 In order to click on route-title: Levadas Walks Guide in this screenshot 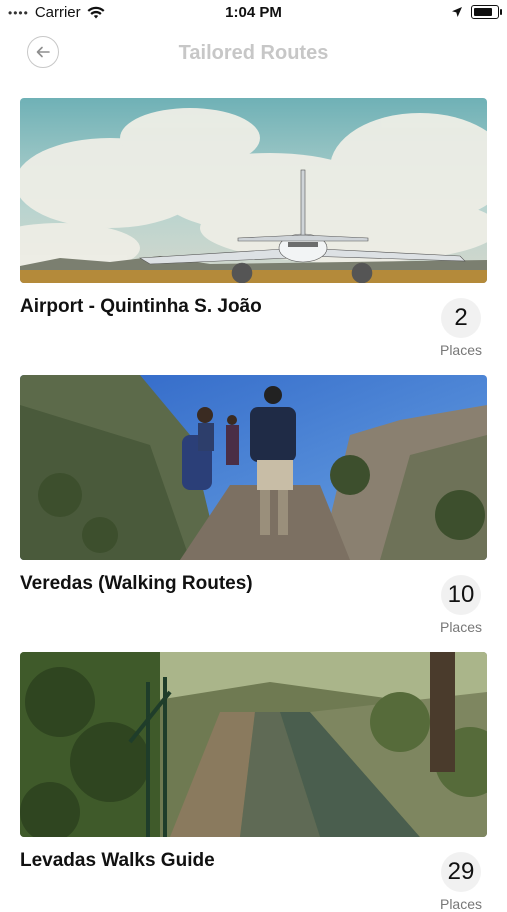, I will do `click(117, 860)`.